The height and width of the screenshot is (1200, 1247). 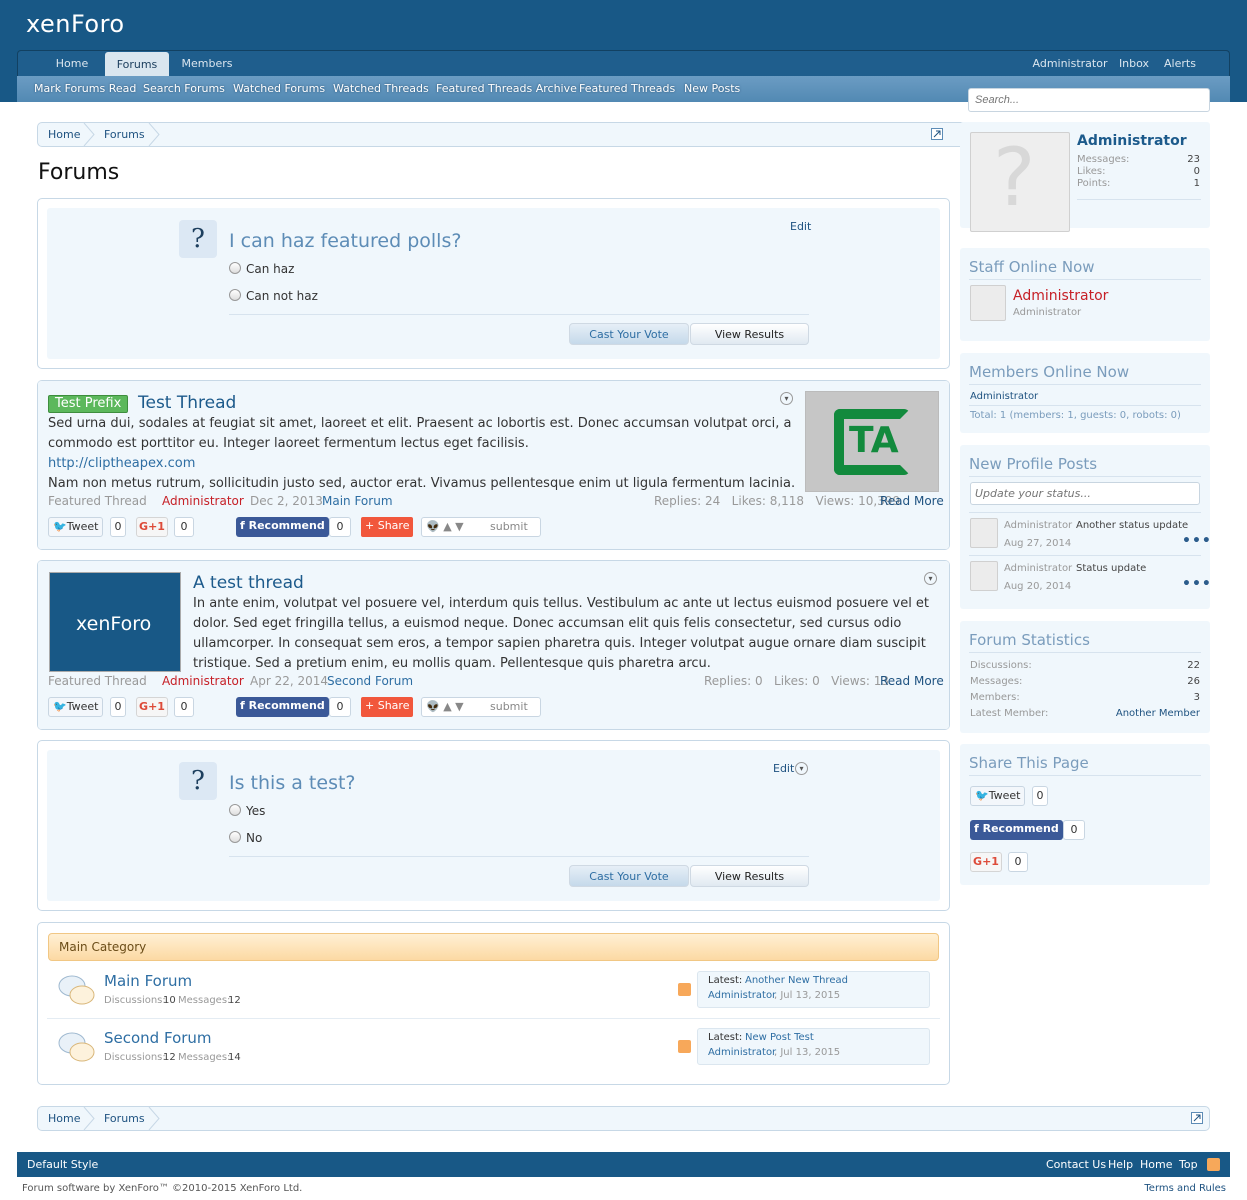 What do you see at coordinates (1132, 141) in the screenshot?
I see `visitor-name: Administrator` at bounding box center [1132, 141].